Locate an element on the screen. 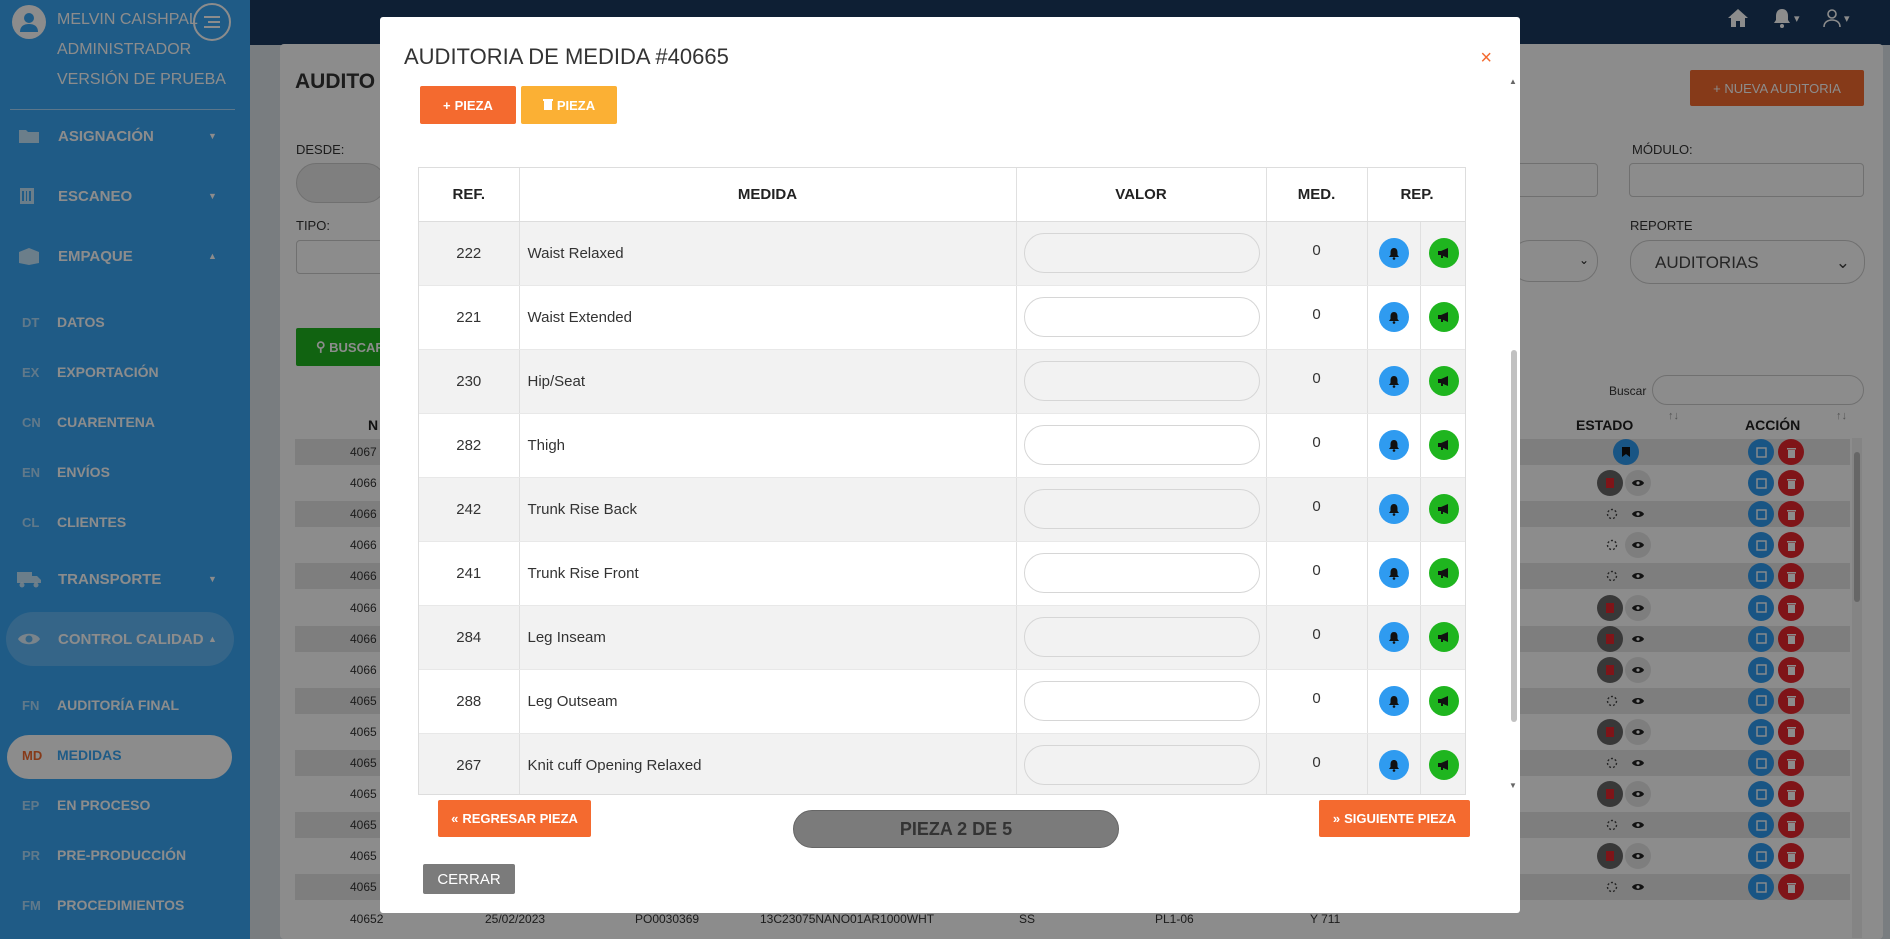 Image resolution: width=1890 pixels, height=939 pixels. double-chevron-right-icon: » is located at coordinates (1336, 818).